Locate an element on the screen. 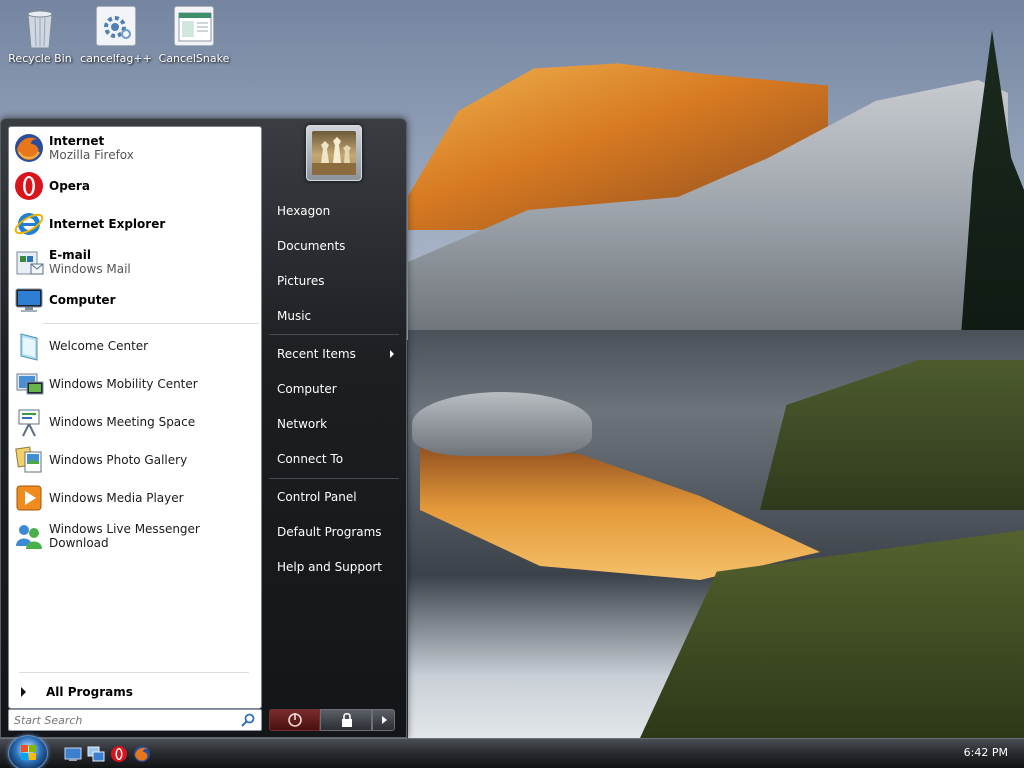 The width and height of the screenshot is (1024, 768). recent-item-text: Windows Live Messenger Download is located at coordinates (154, 536).